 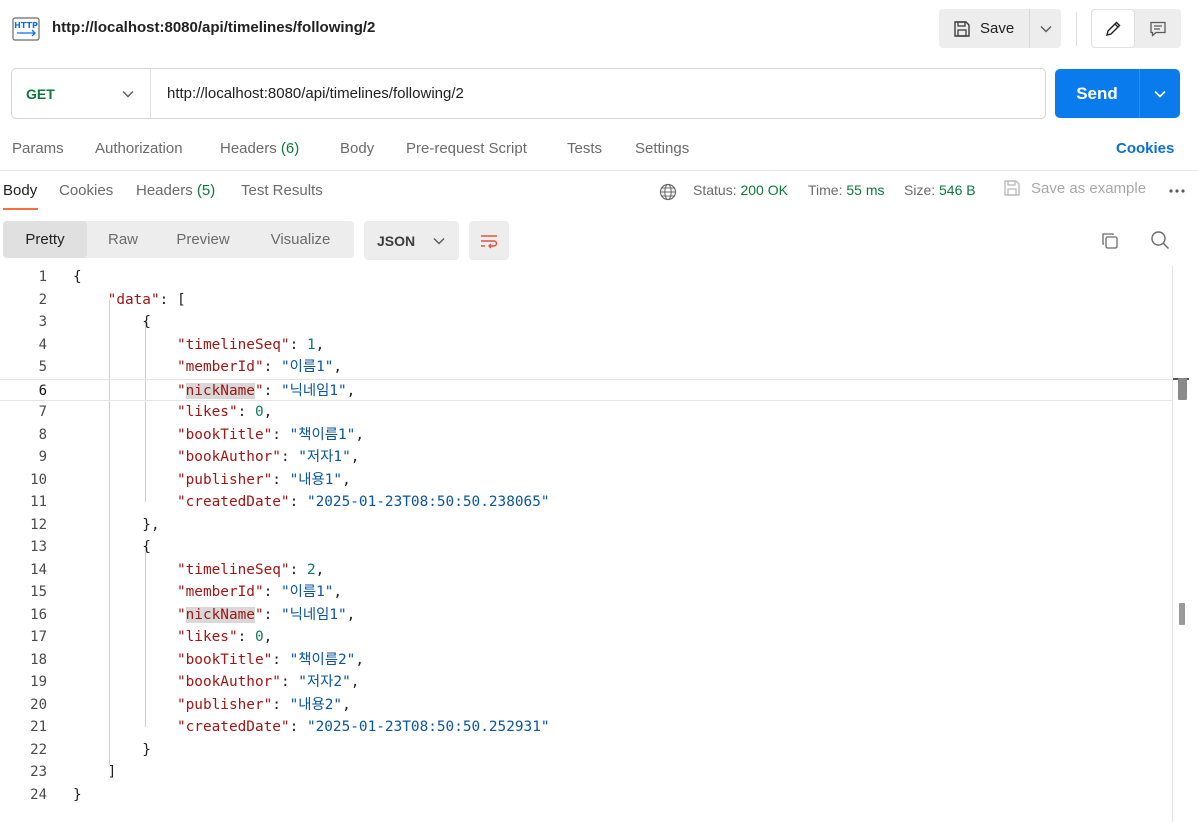 I want to click on code-line: 14 "timelineSeq": 2,, so click(x=586, y=570).